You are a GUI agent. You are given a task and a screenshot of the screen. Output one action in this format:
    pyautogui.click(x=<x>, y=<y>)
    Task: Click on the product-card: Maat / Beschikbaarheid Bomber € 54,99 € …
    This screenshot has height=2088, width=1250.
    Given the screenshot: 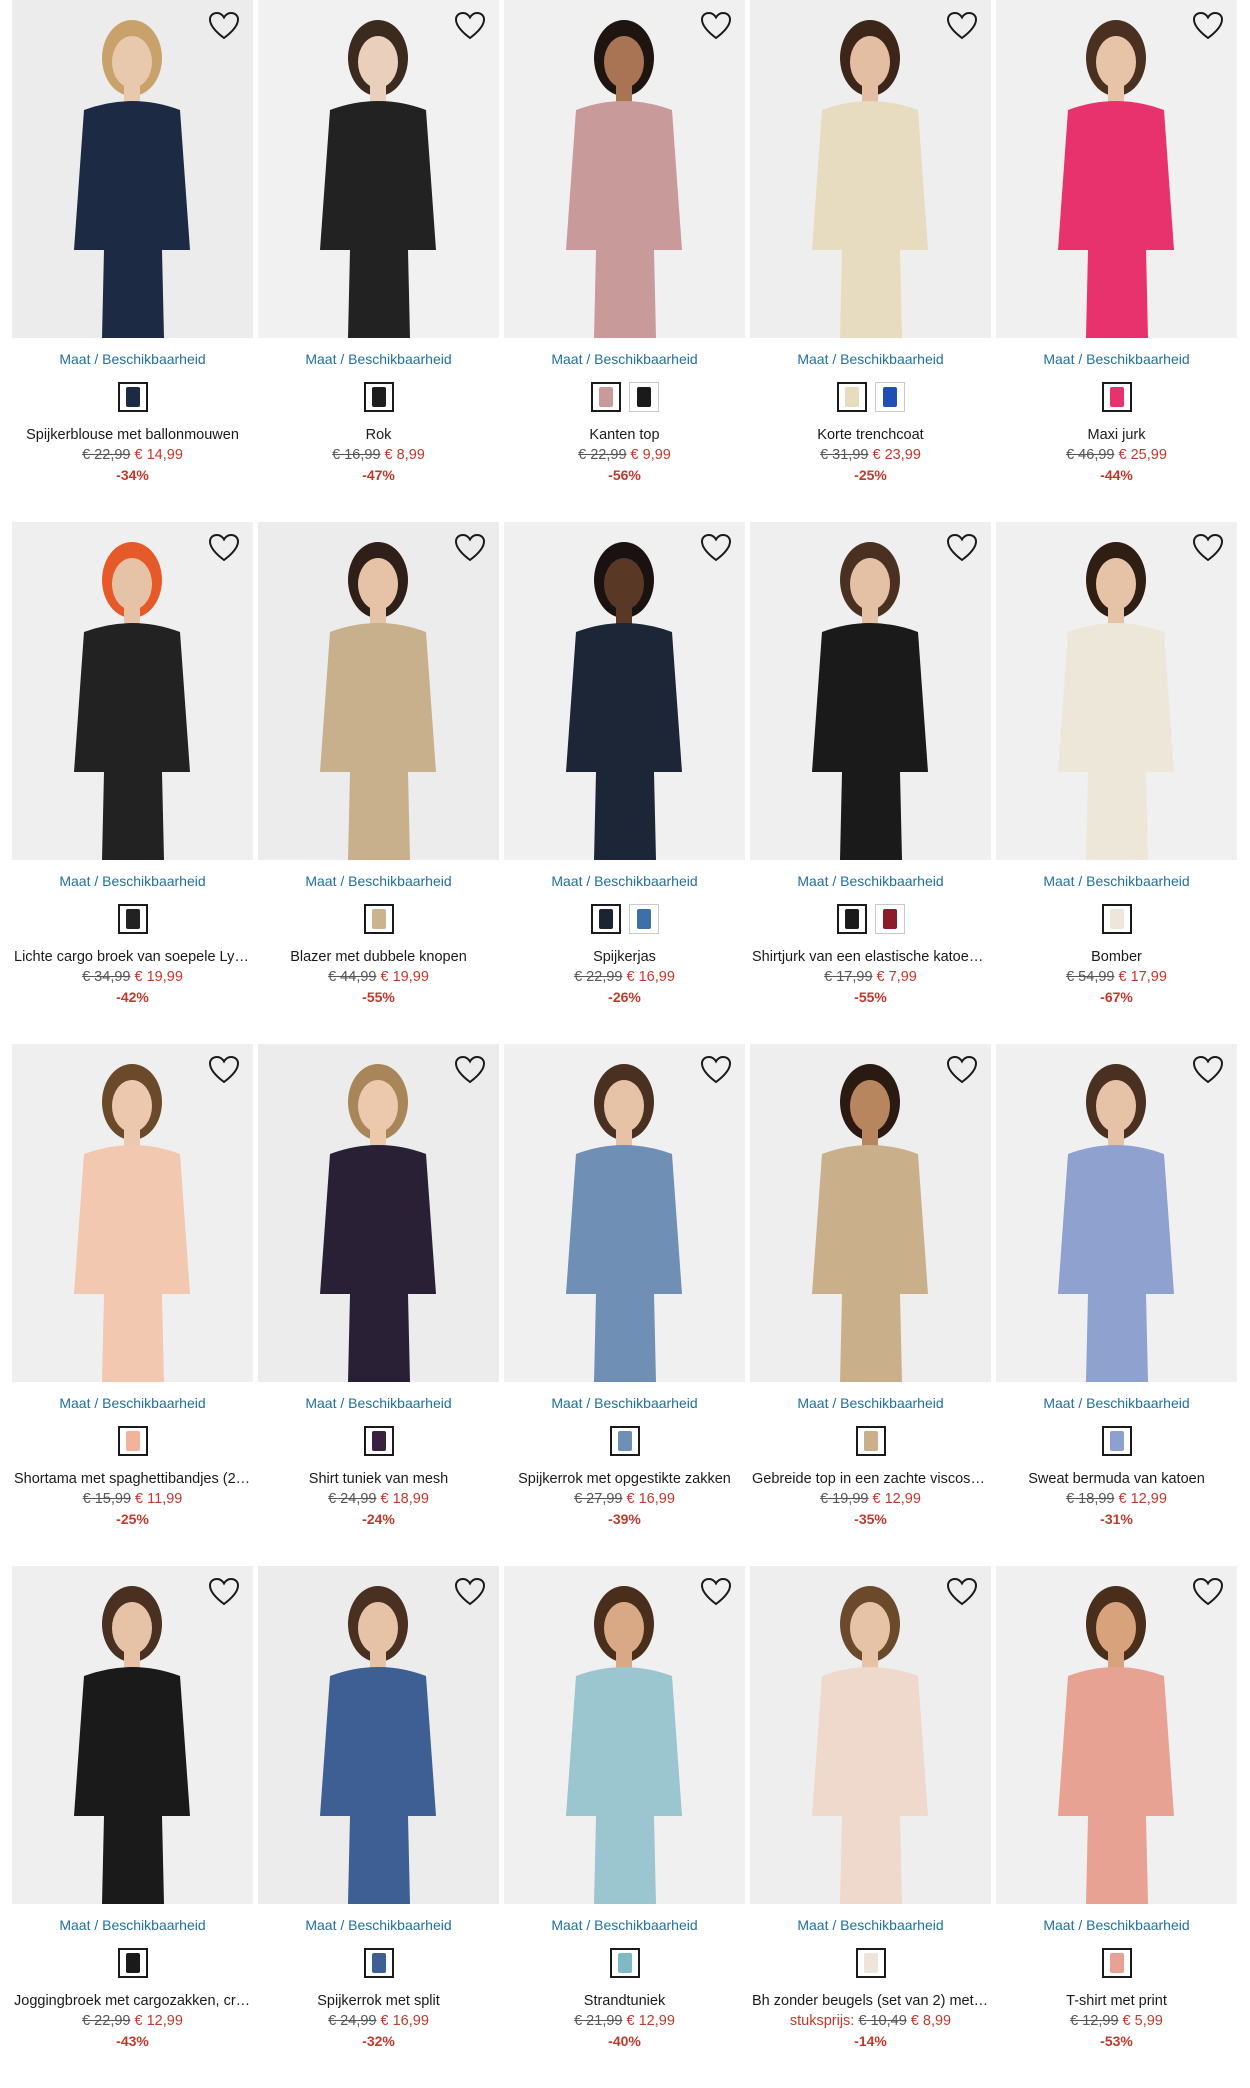 What is the action you would take?
    pyautogui.click(x=1116, y=783)
    